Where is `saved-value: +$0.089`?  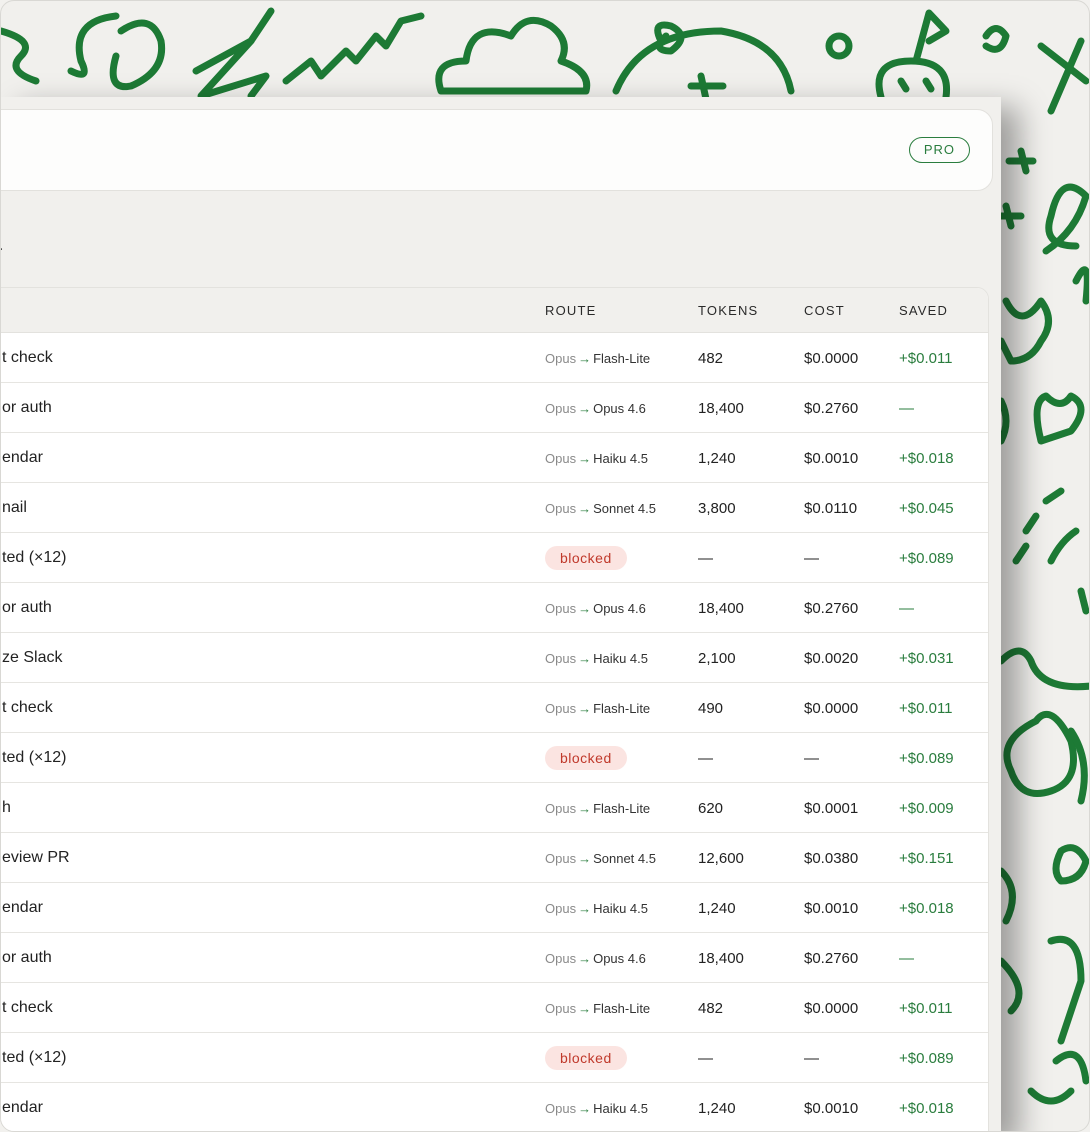 saved-value: +$0.089 is located at coordinates (926, 758).